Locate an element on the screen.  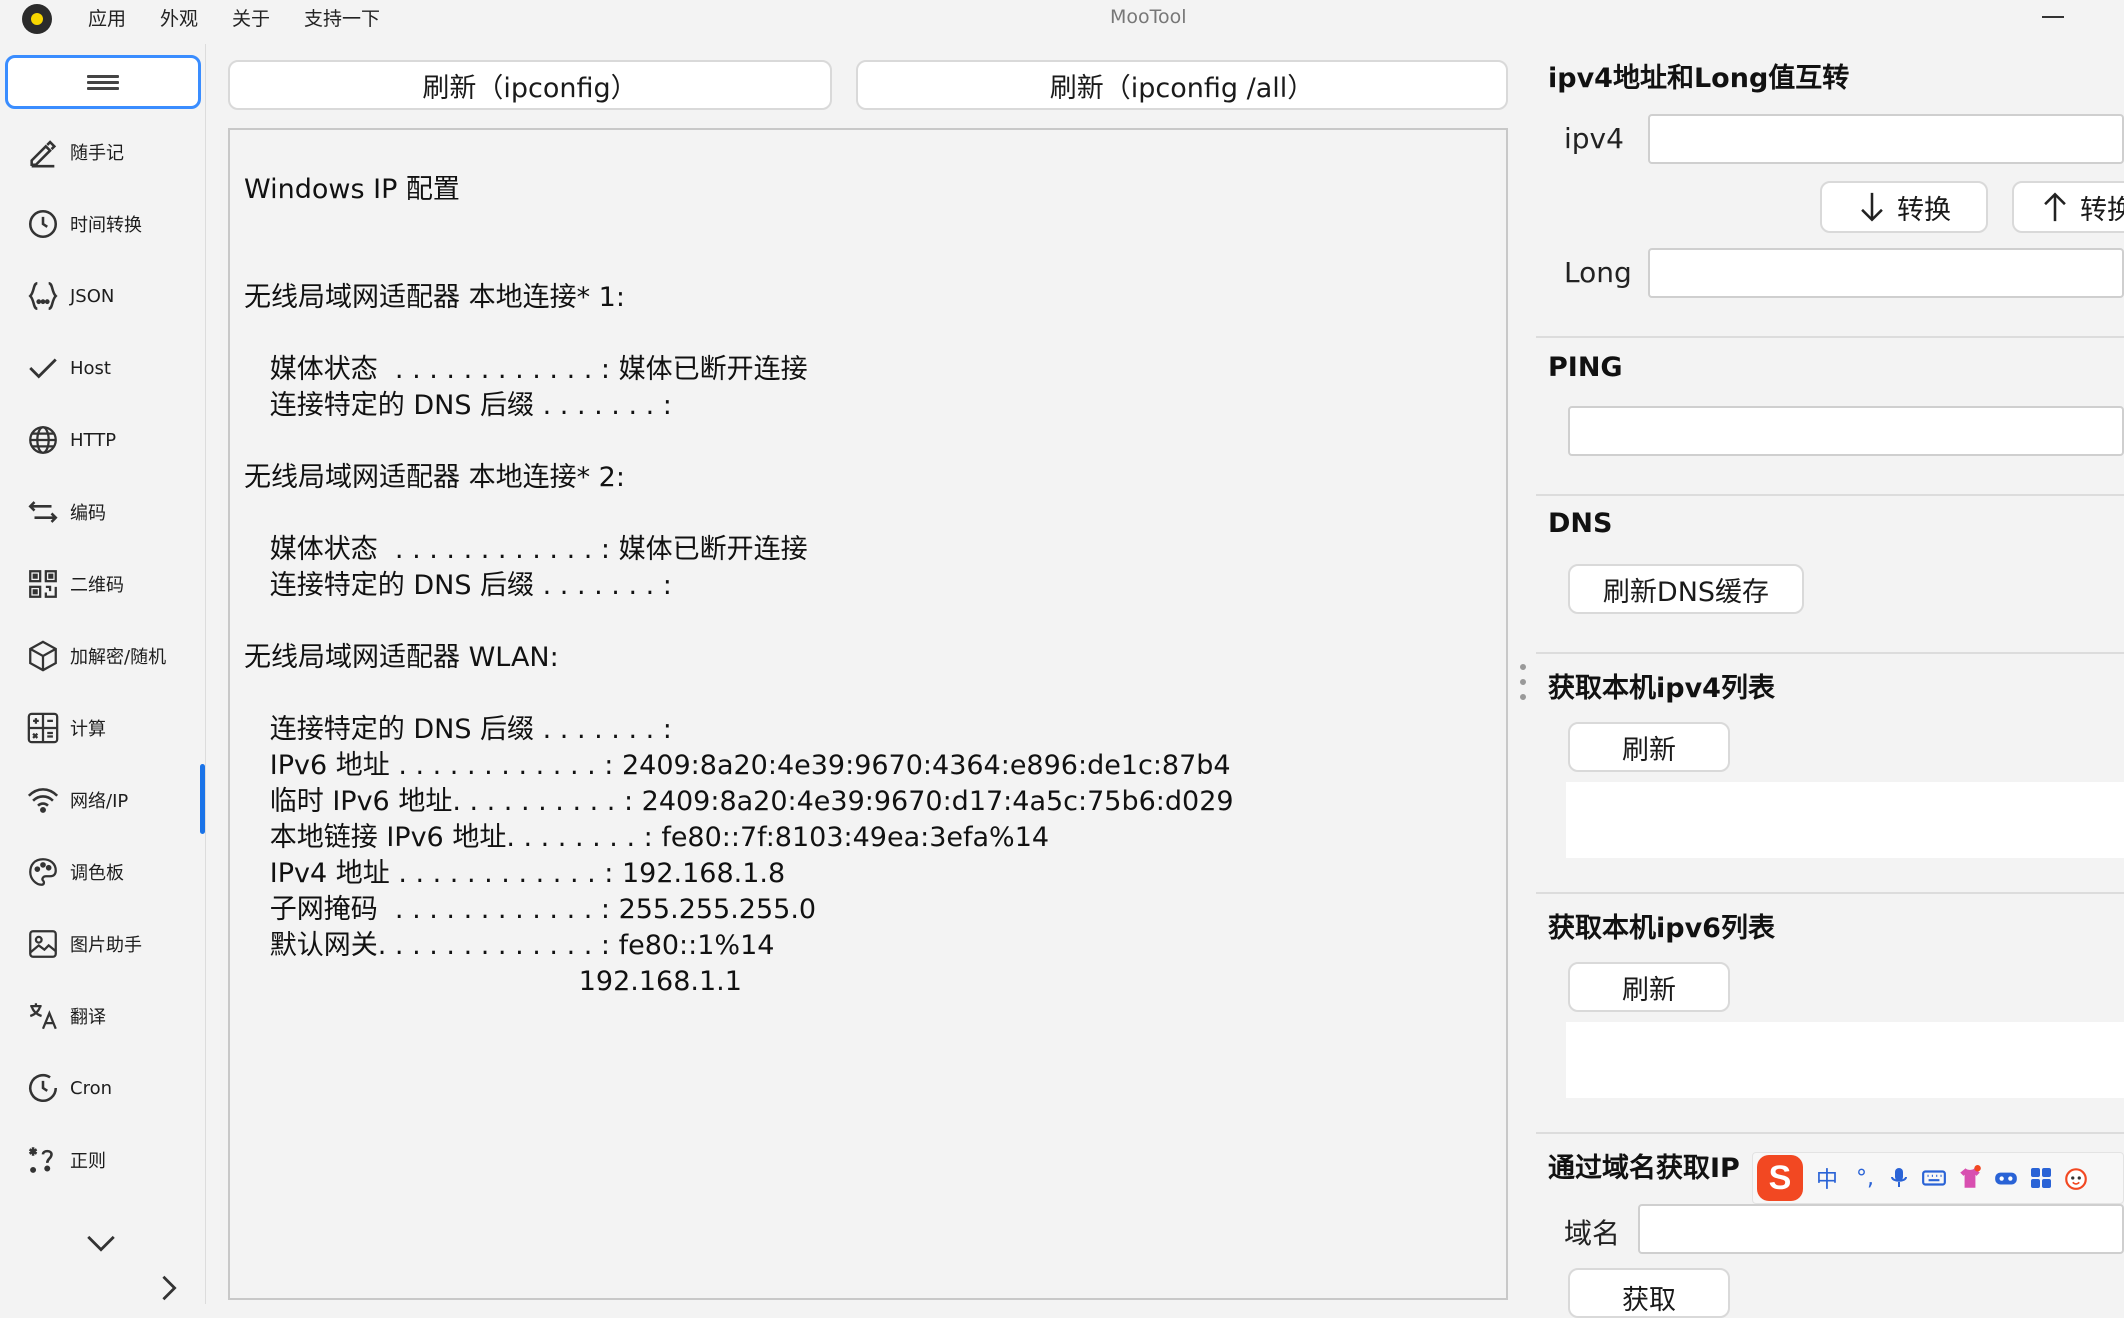
arrow-up-icon is located at coordinates (2055, 207).